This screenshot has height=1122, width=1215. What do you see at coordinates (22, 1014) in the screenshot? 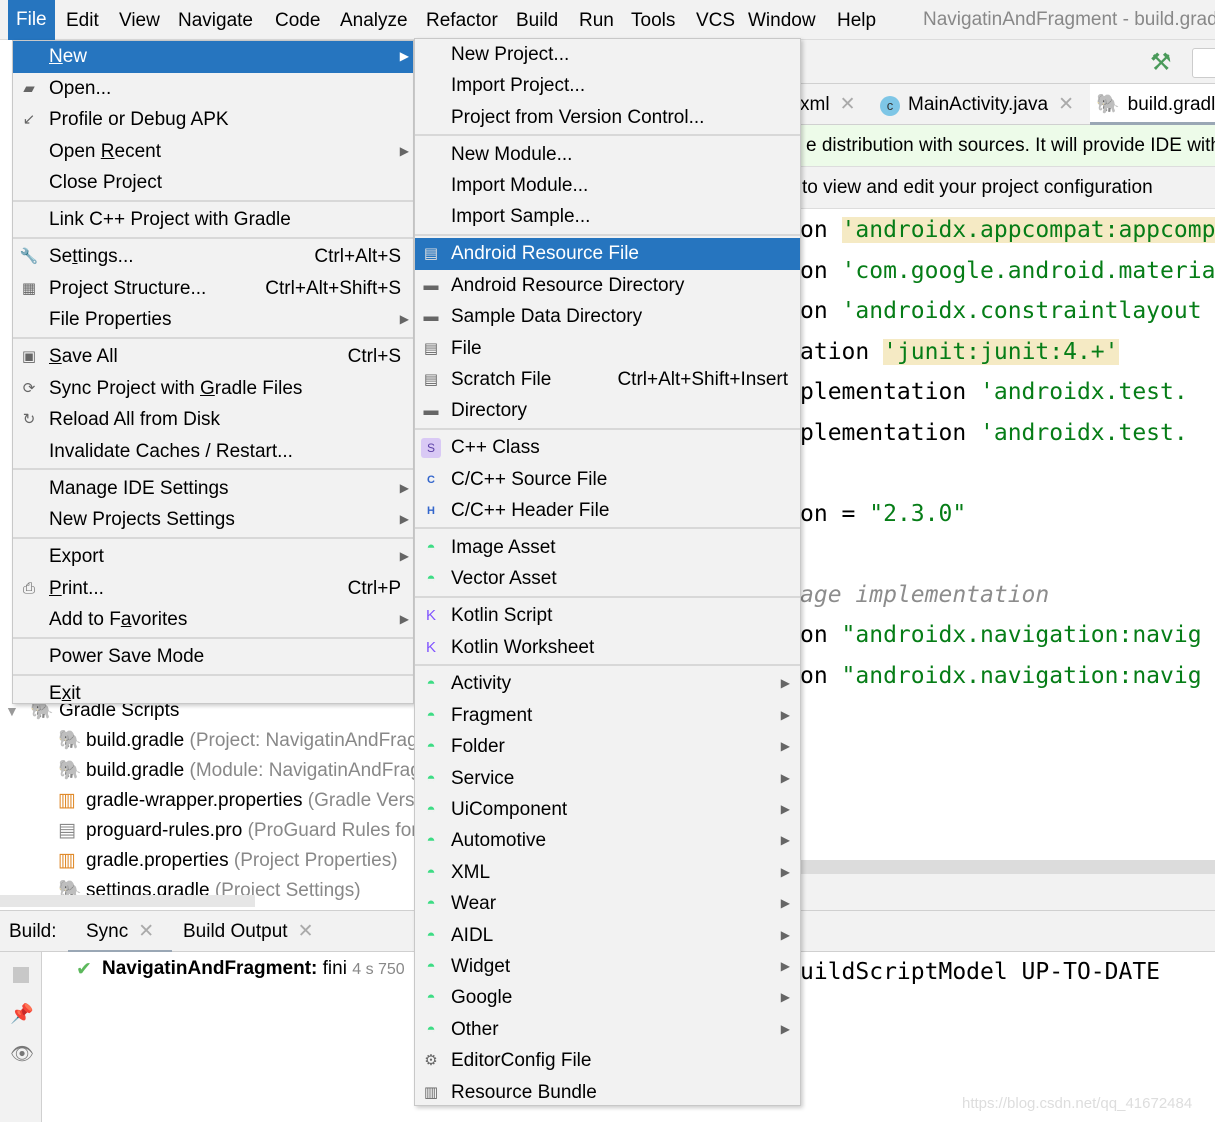
I see `pin-icon: 📌` at bounding box center [22, 1014].